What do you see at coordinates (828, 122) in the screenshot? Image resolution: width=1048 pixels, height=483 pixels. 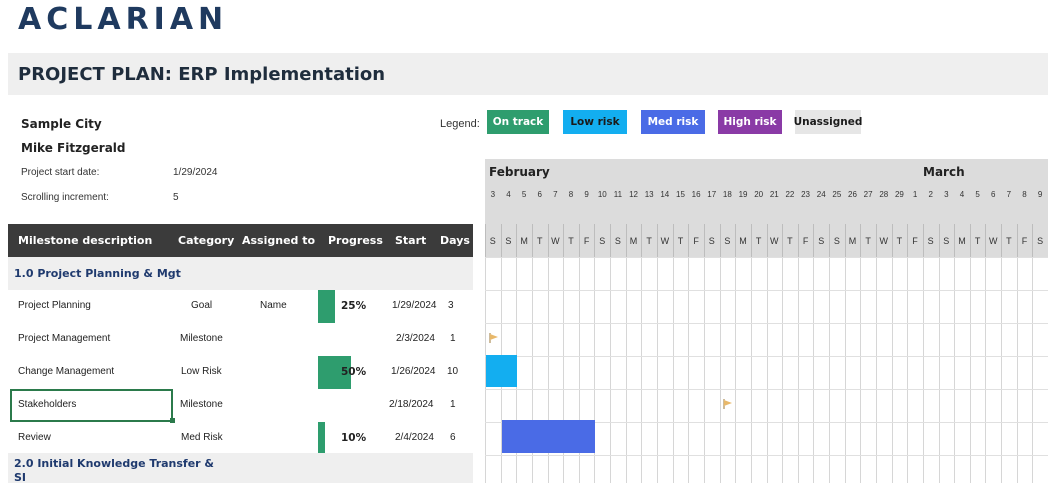 I see `legend-unassigned: Unassigned` at bounding box center [828, 122].